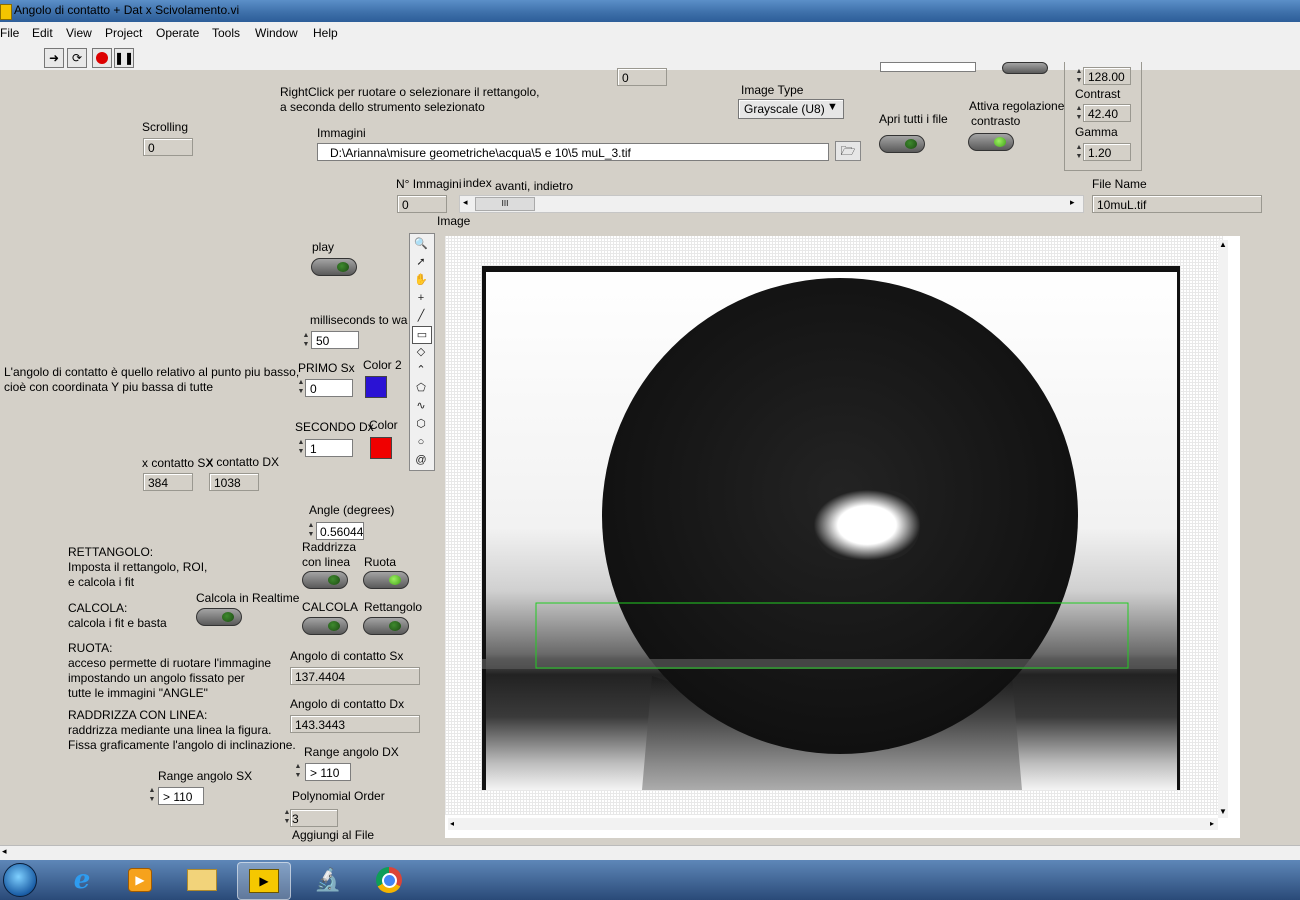 This screenshot has width=1300, height=900. Describe the element at coordinates (421, 316) in the screenshot. I see `line-tool-icon: ╱` at that location.